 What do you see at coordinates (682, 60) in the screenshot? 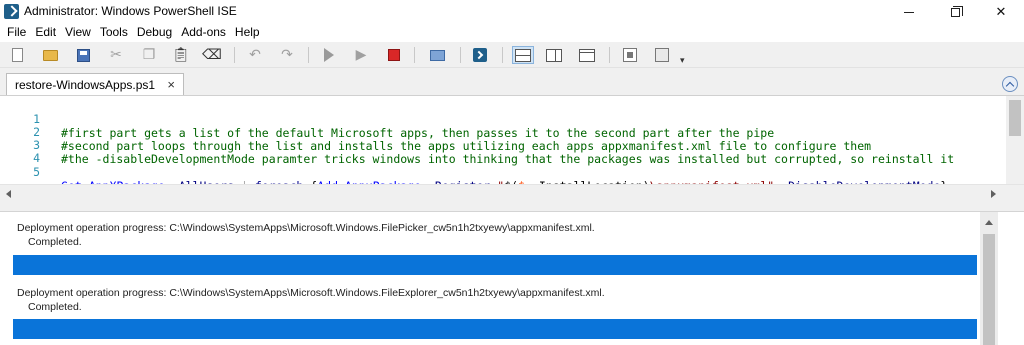
I see `toolbar-overflow-icon: ▾` at bounding box center [682, 60].